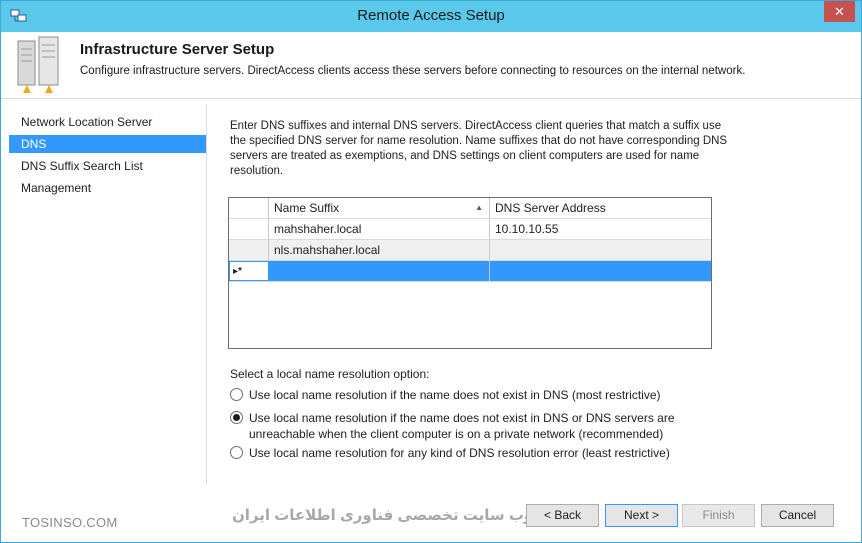 Image resolution: width=862 pixels, height=543 pixels. Describe the element at coordinates (562, 515) in the screenshot. I see `back-button: < Back` at that location.